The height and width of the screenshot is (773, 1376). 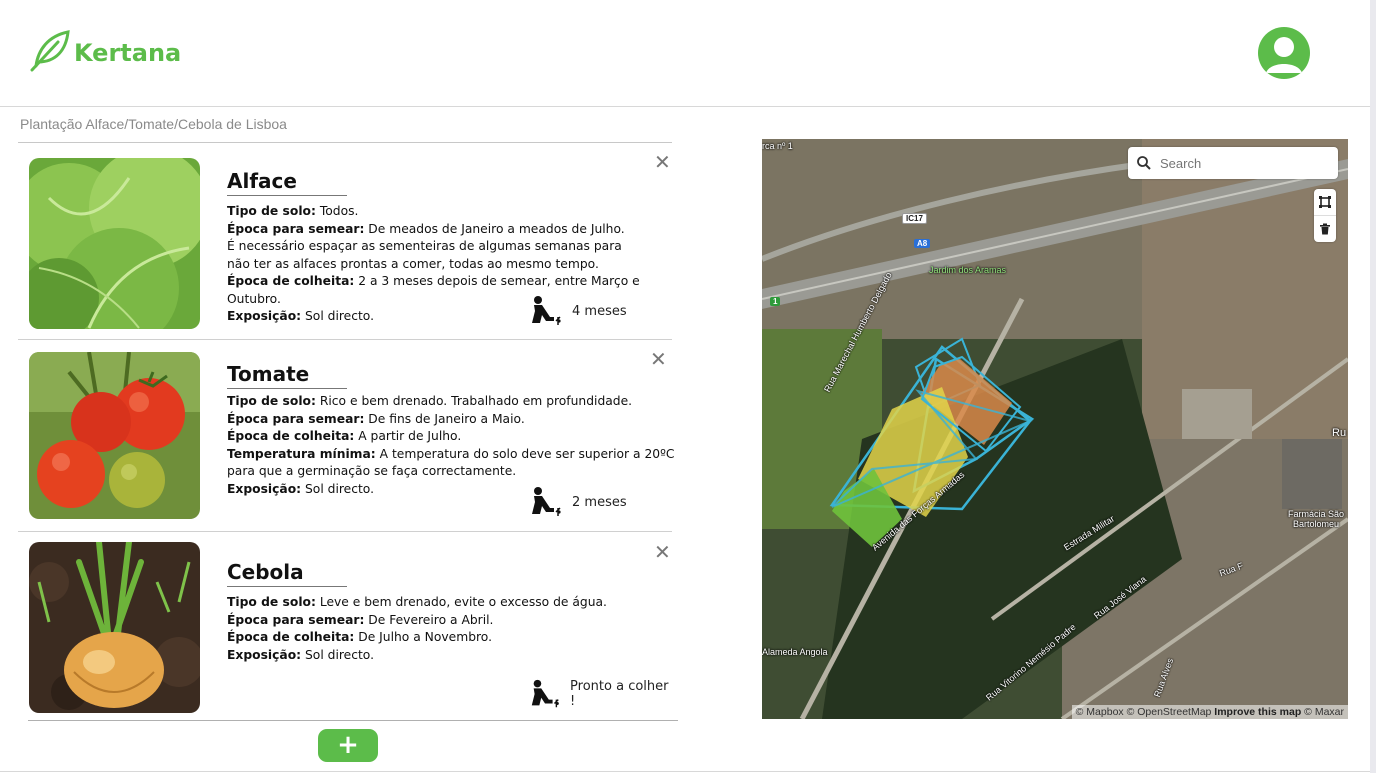 I want to click on user-icon, so click(x=1284, y=55).